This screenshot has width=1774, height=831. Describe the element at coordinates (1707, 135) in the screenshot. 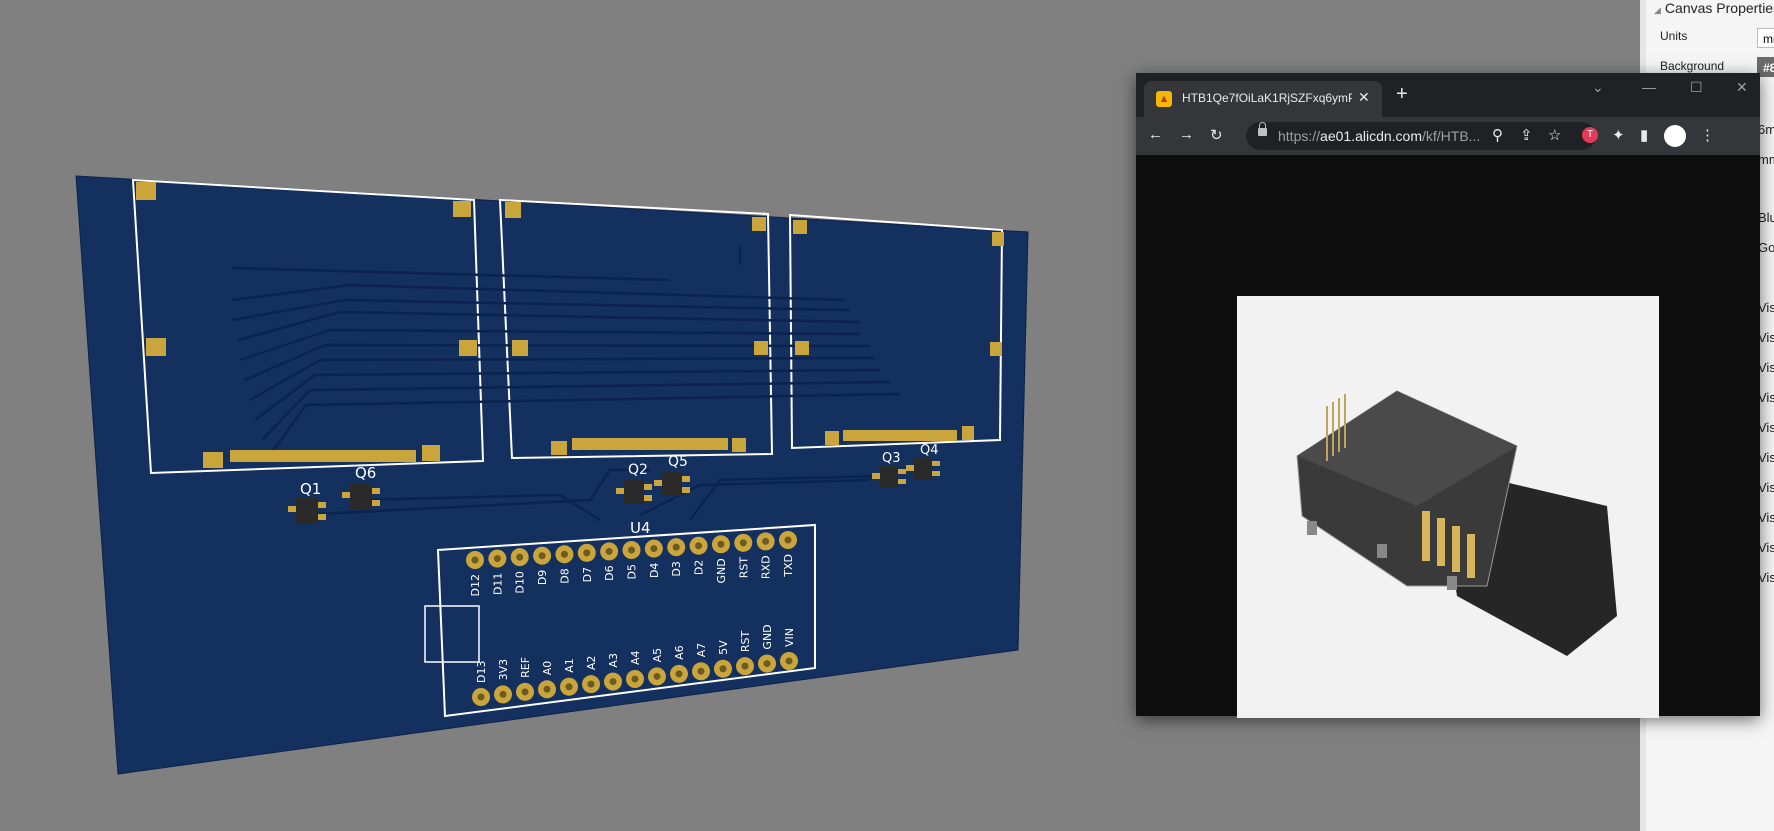

I see `menu-icon: ⋮` at that location.